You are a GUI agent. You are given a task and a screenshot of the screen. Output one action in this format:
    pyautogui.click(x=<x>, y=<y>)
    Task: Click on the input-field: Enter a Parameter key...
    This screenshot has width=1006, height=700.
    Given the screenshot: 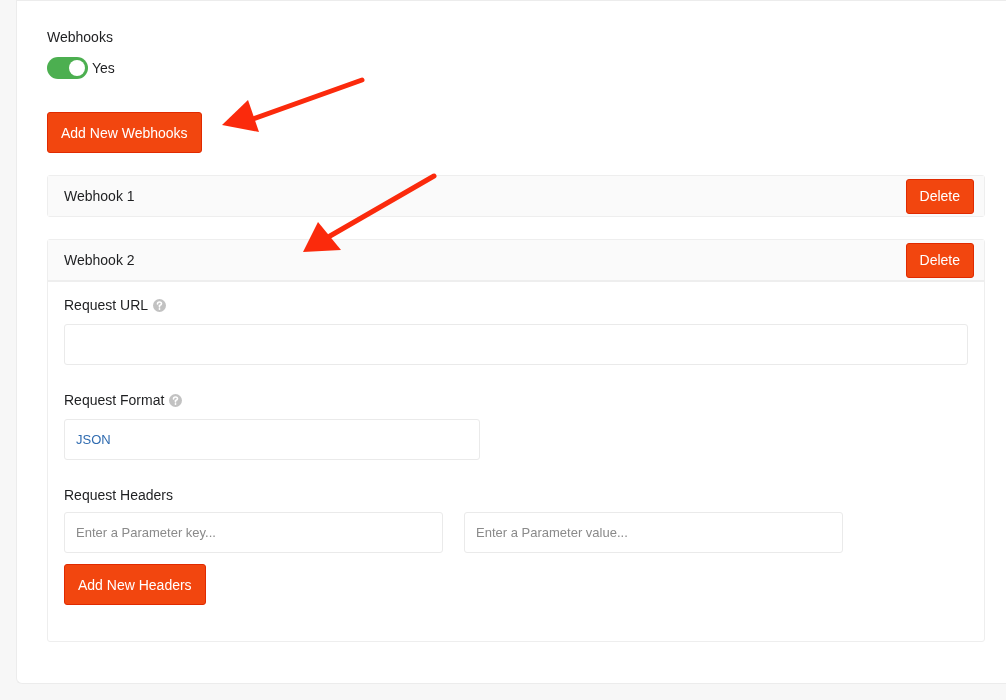 What is the action you would take?
    pyautogui.click(x=253, y=532)
    